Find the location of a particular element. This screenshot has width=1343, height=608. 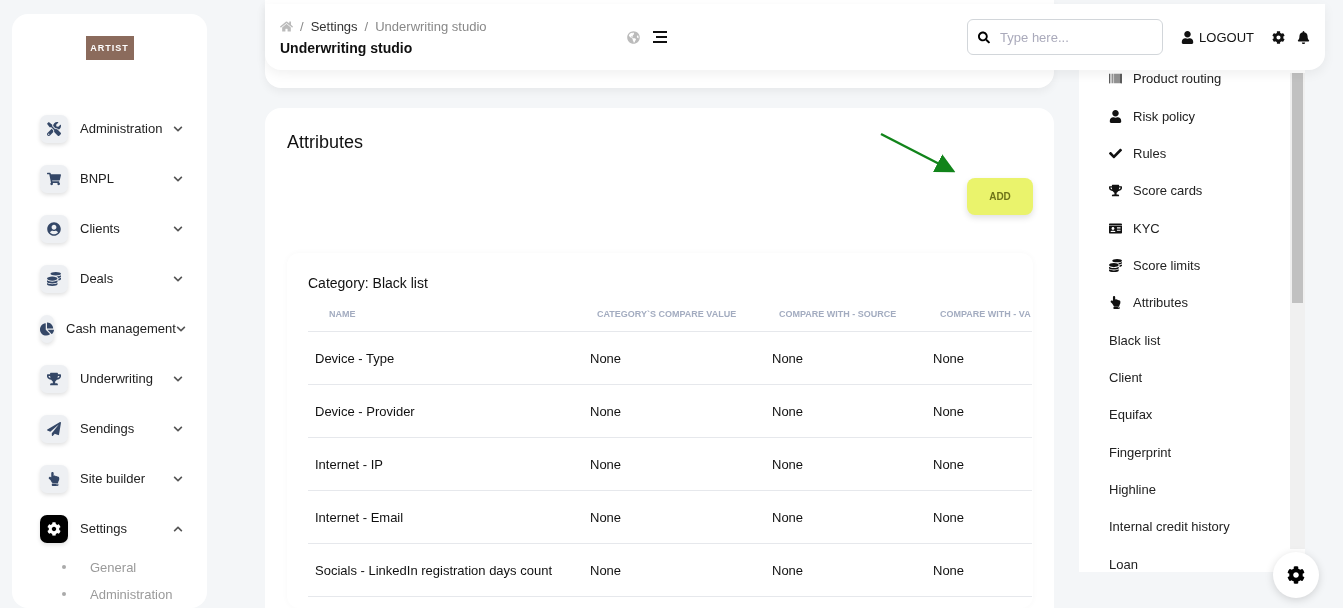

menu-item: Product routing is located at coordinates (1165, 79).